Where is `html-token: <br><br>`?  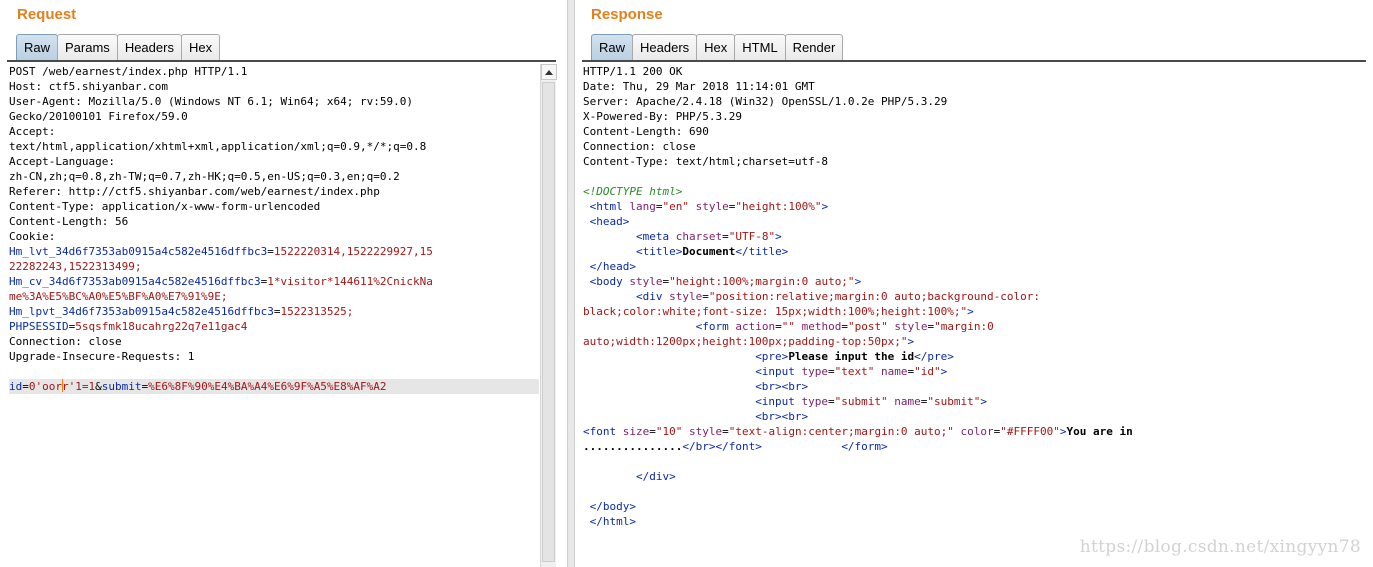 html-token: <br><br> is located at coordinates (782, 416).